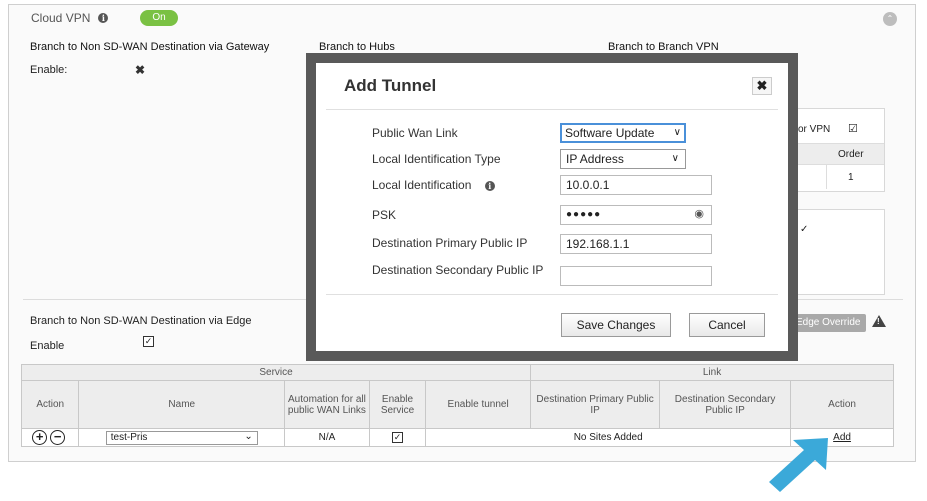 The width and height of the screenshot is (927, 501). Describe the element at coordinates (814, 129) in the screenshot. I see `vpn-label: or VPN` at that location.